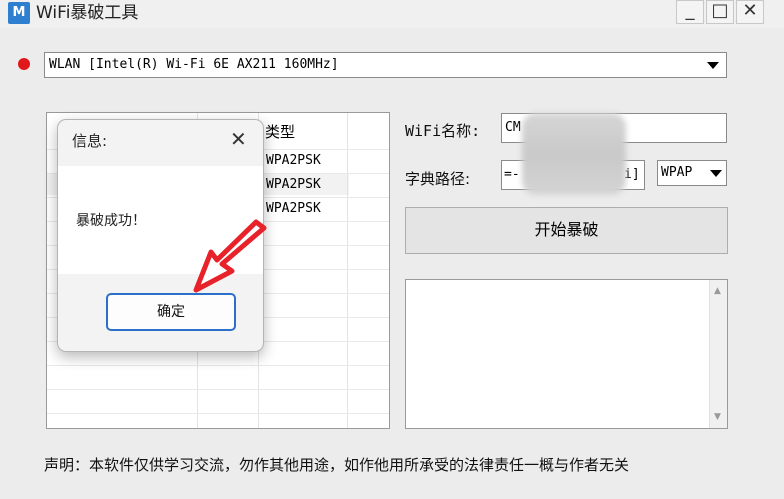  What do you see at coordinates (566, 230) in the screenshot?
I see `start-crack-button: 开始暴破` at bounding box center [566, 230].